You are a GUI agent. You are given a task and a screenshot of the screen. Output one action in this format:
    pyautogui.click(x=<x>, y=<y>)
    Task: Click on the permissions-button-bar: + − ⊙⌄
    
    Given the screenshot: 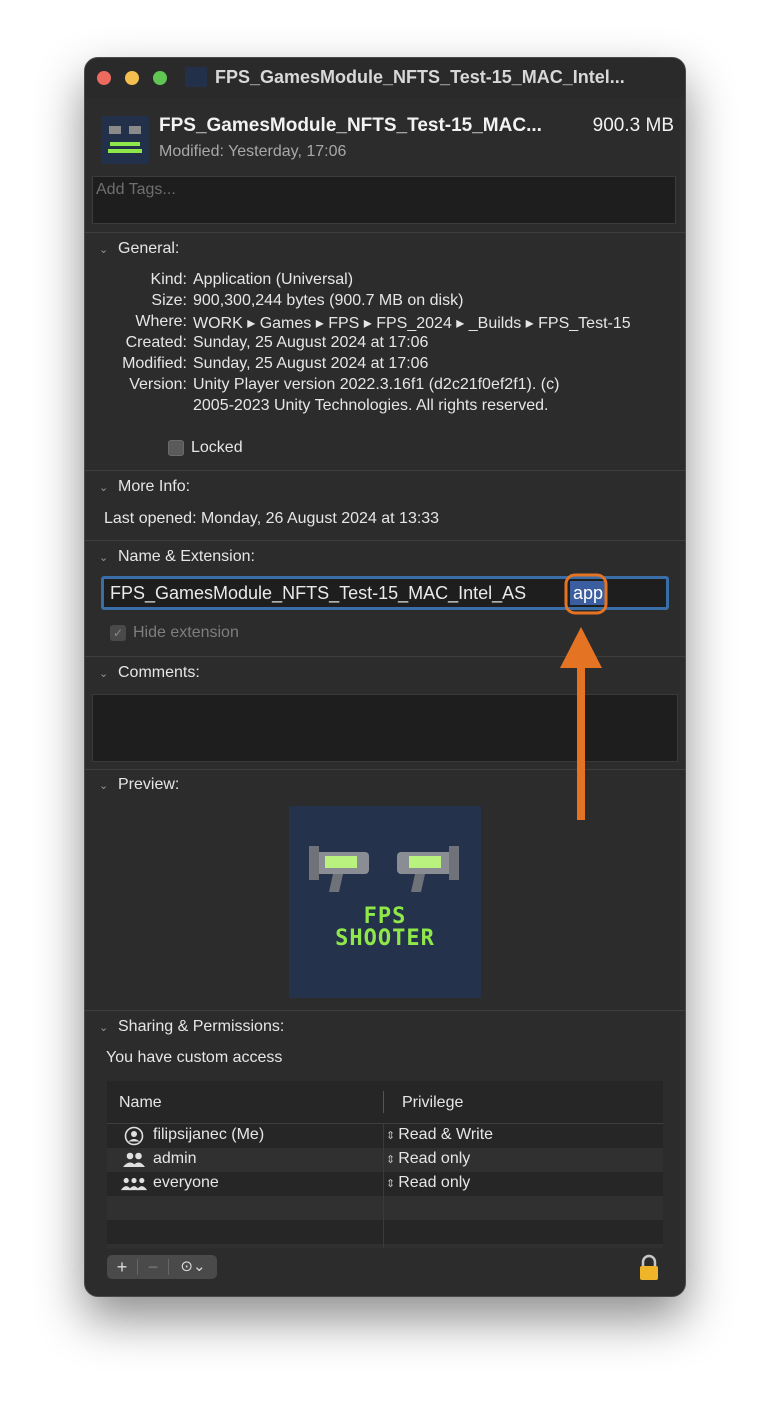 What is the action you would take?
    pyautogui.click(x=162, y=1267)
    